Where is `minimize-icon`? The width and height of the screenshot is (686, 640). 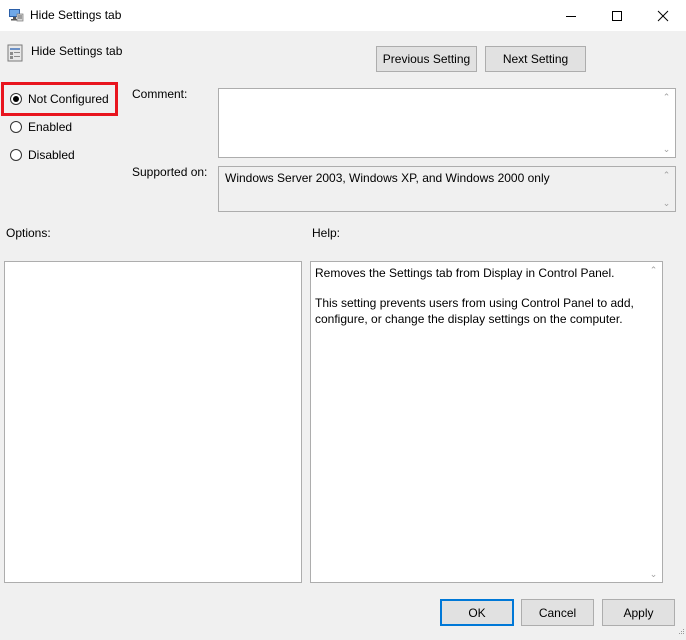
minimize-icon is located at coordinates (571, 16).